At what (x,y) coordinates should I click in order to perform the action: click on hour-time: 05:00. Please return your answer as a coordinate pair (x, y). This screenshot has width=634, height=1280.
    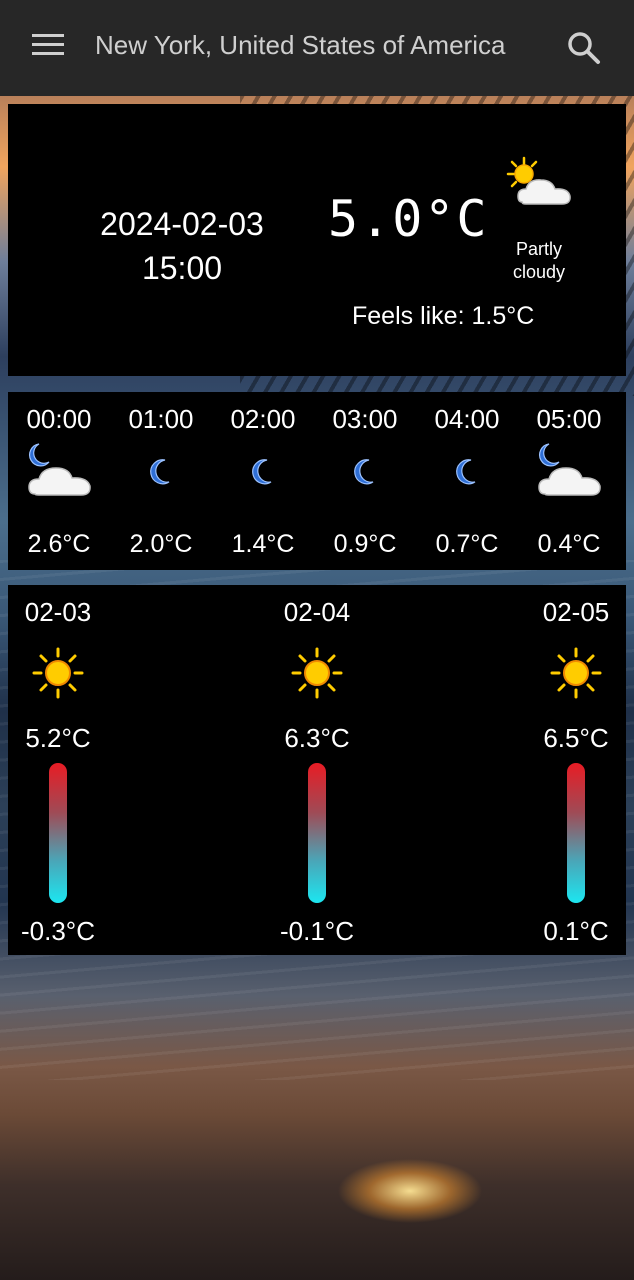
    Looking at the image, I should click on (569, 419).